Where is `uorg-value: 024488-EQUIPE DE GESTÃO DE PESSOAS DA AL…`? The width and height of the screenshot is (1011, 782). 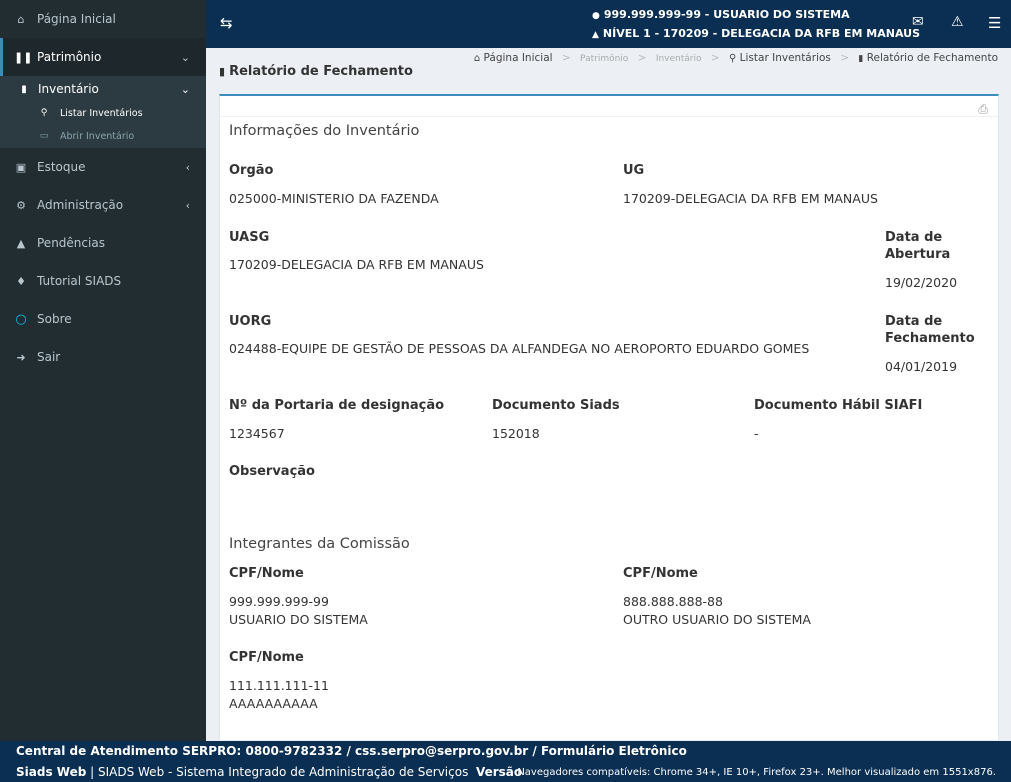
uorg-value: 024488-EQUIPE DE GESTÃO DE PESSOAS DA AL… is located at coordinates (519, 348).